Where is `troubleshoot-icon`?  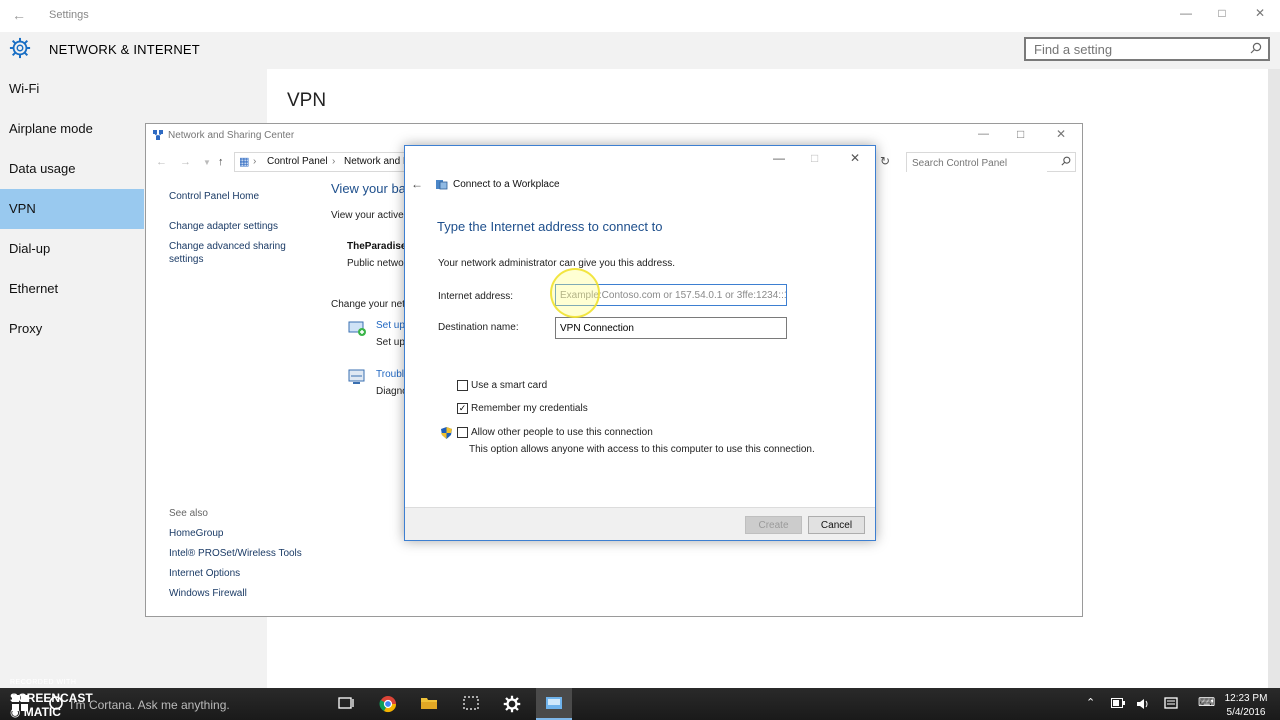 troubleshoot-icon is located at coordinates (356, 376).